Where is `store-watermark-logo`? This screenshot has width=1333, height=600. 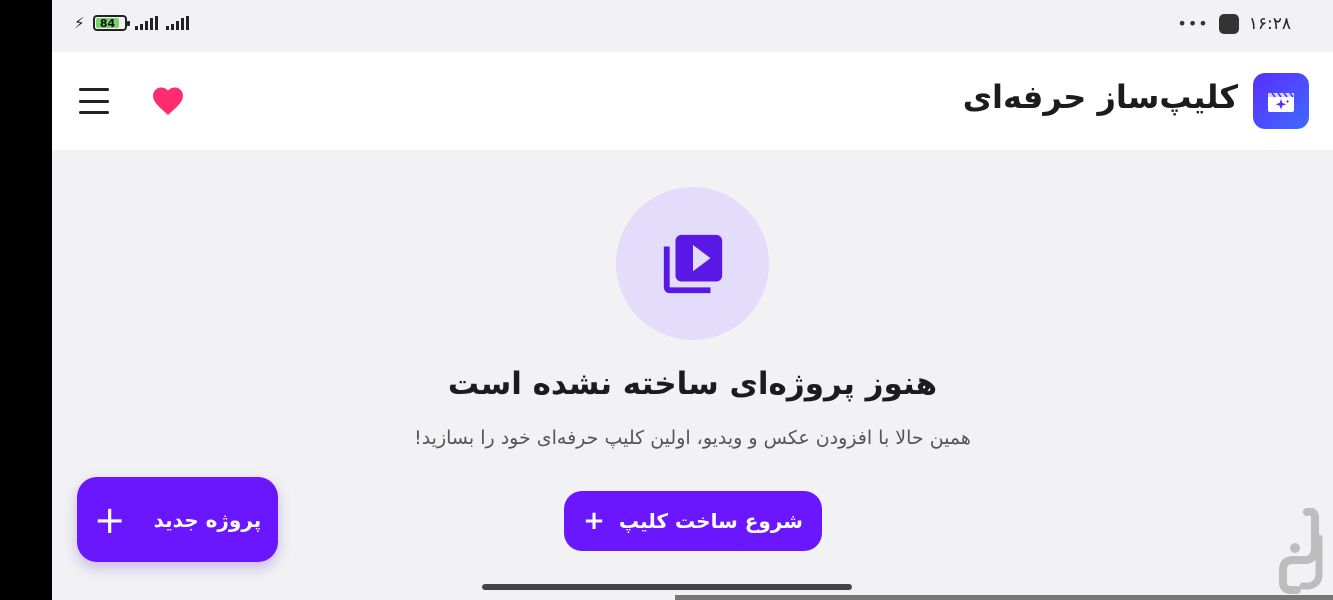 store-watermark-logo is located at coordinates (1301, 551).